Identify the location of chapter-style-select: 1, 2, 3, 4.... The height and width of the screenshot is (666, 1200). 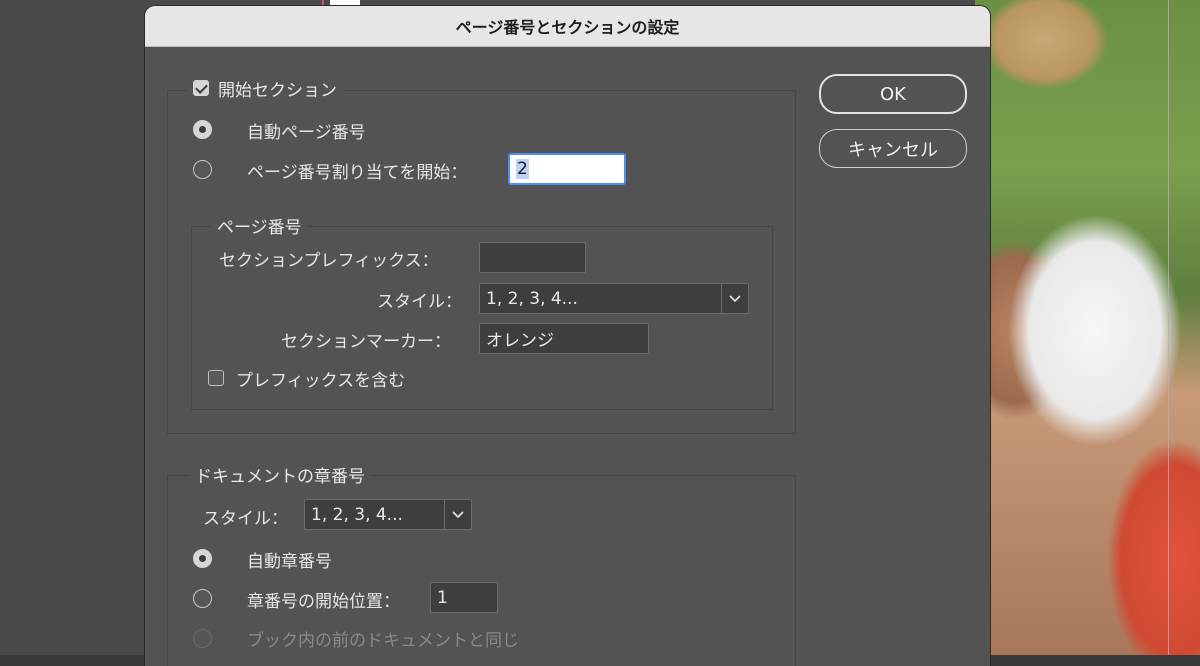
(388, 514).